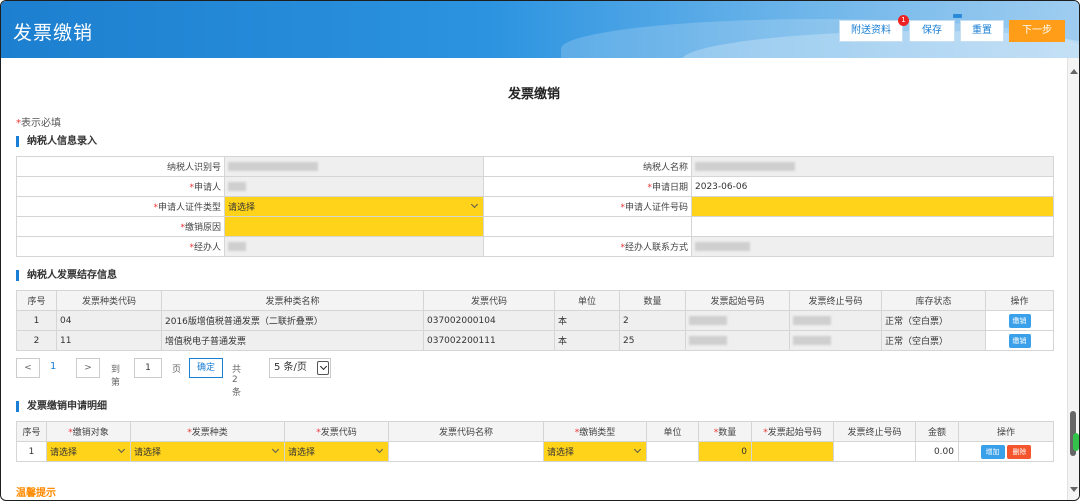 The image size is (1080, 501). Describe the element at coordinates (120, 226) in the screenshot. I see `reason-label: *缴销原因` at that location.